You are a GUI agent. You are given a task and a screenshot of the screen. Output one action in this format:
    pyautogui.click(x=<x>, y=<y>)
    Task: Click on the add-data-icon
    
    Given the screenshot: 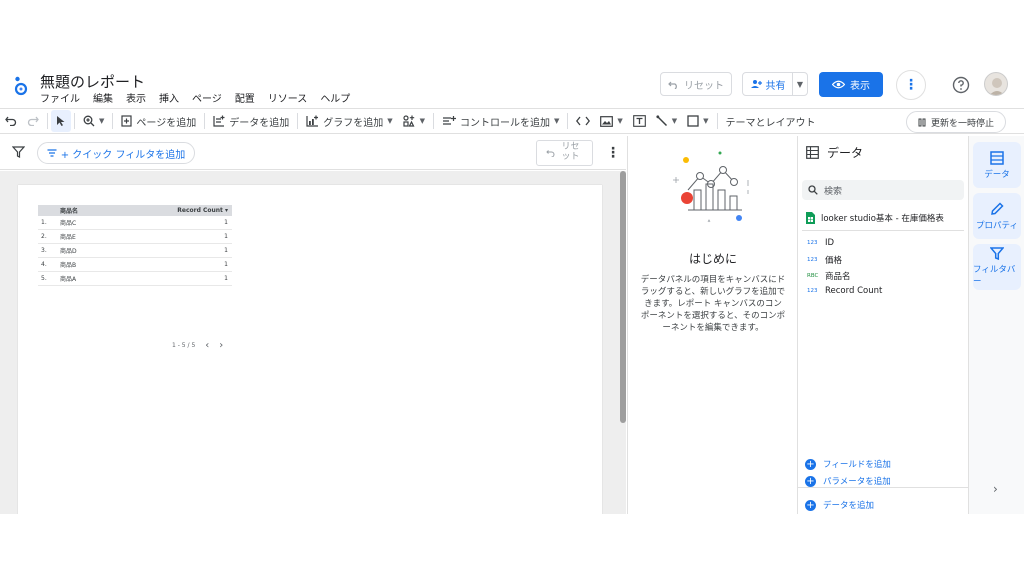 What is the action you would take?
    pyautogui.click(x=219, y=121)
    